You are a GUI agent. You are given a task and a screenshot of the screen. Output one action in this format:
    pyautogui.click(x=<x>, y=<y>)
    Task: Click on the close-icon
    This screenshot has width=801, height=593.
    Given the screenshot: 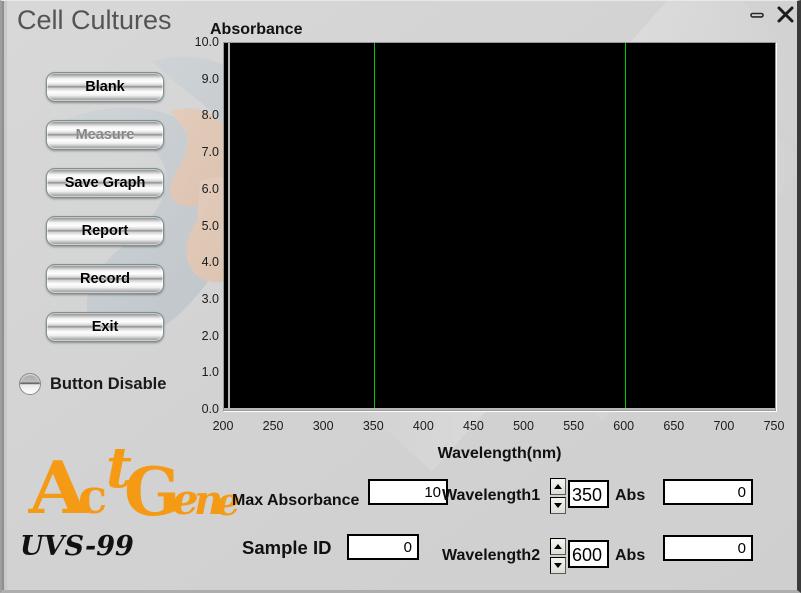 What is the action you would take?
    pyautogui.click(x=785, y=14)
    